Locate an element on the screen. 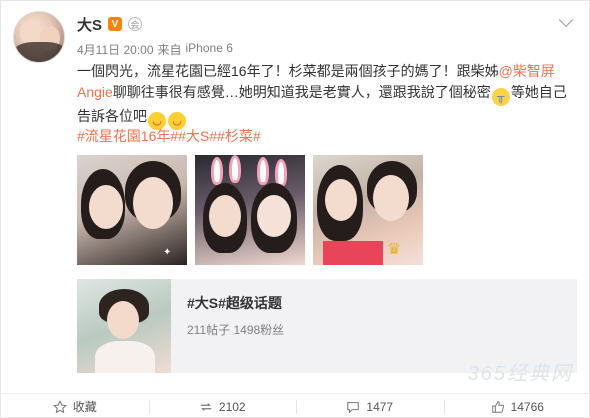 The image size is (590, 418). post-device: iPhone 6 is located at coordinates (209, 48).